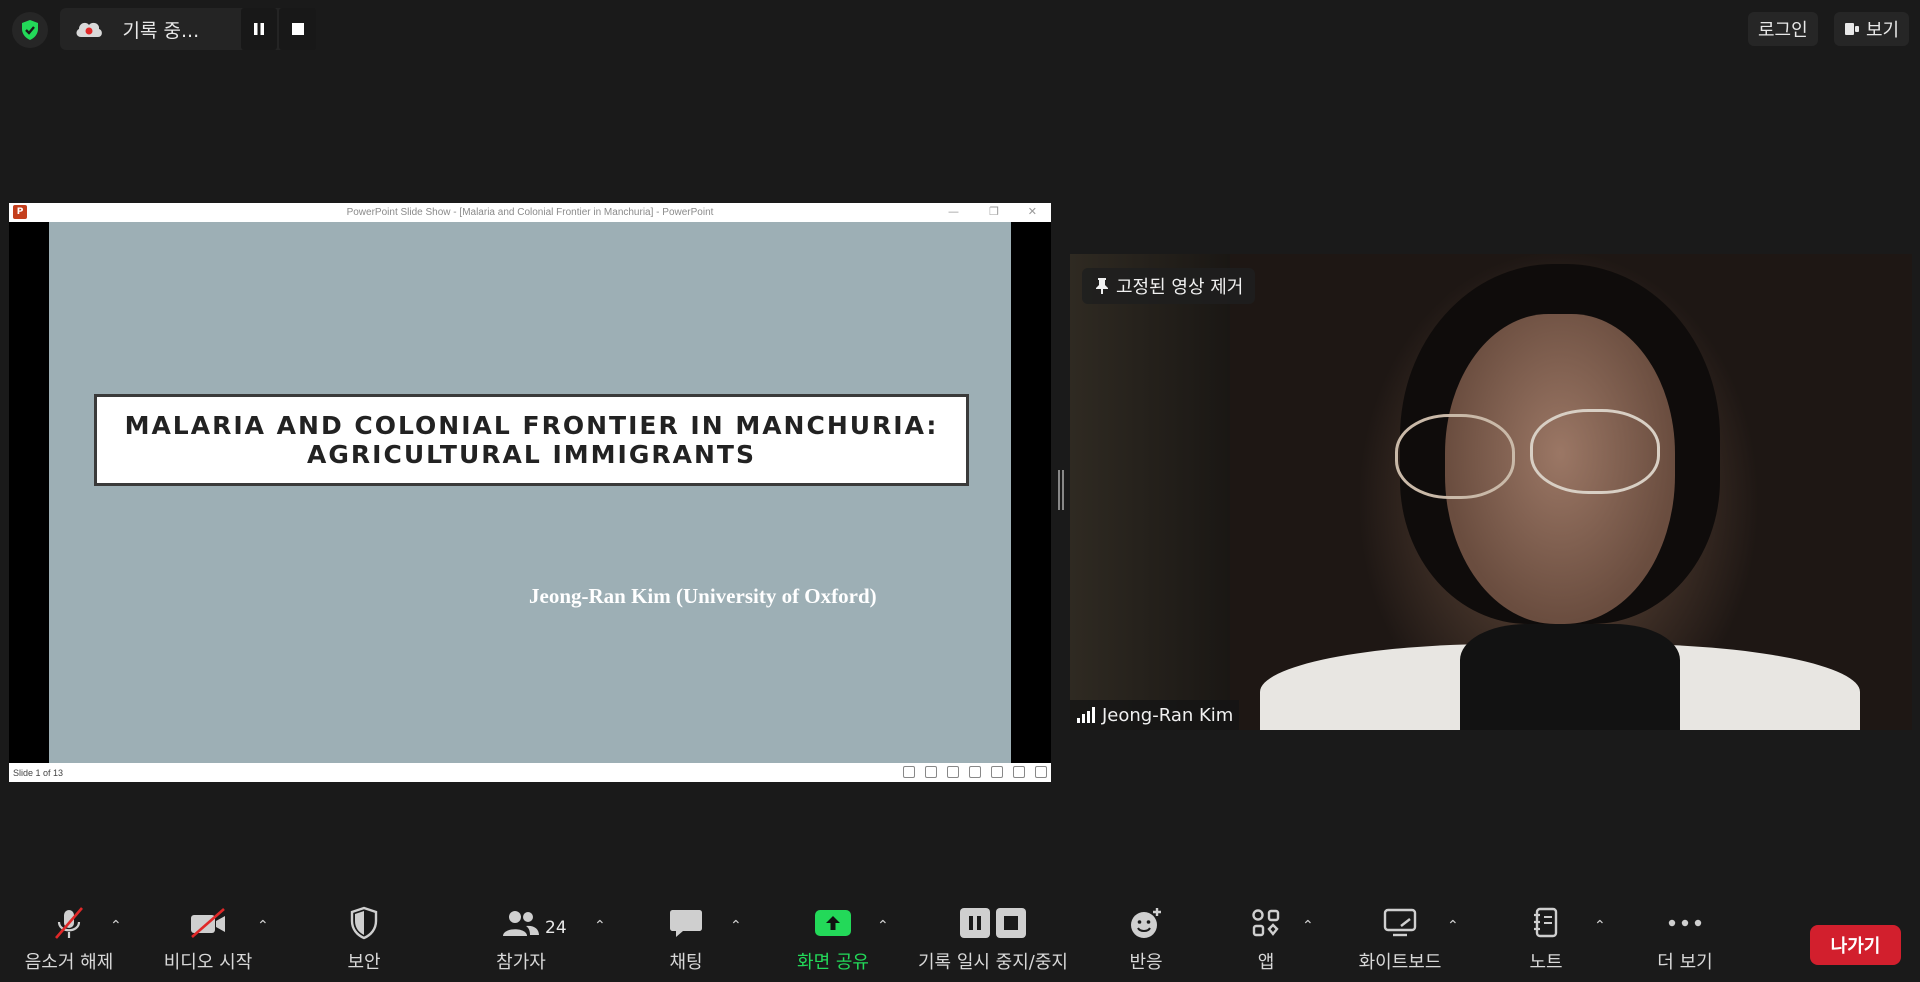  What do you see at coordinates (953, 772) in the screenshot?
I see `next-slide-icon` at bounding box center [953, 772].